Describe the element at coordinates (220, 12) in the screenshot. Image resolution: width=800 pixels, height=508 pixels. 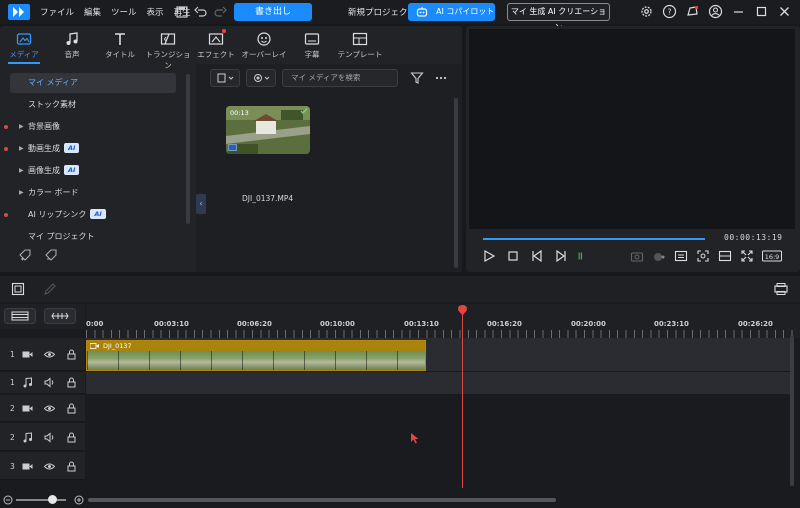
I see `redo-icon` at that location.